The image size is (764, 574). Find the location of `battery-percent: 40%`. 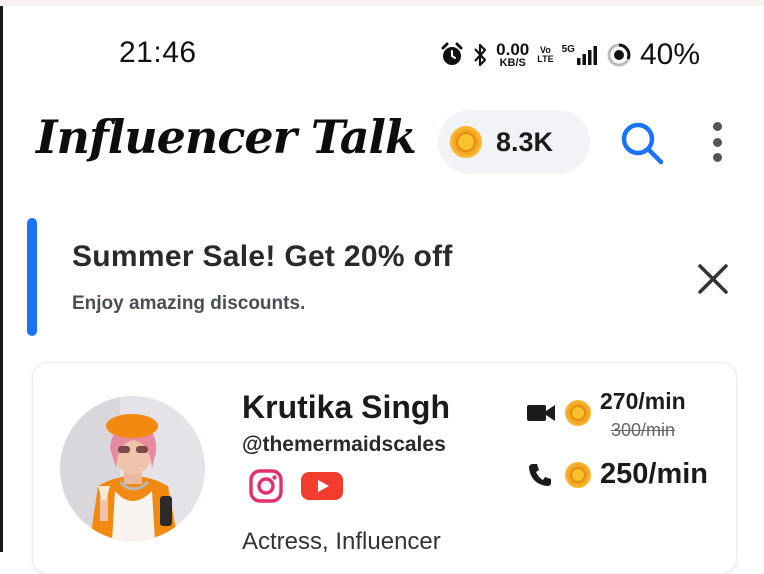

battery-percent: 40% is located at coordinates (669, 54).